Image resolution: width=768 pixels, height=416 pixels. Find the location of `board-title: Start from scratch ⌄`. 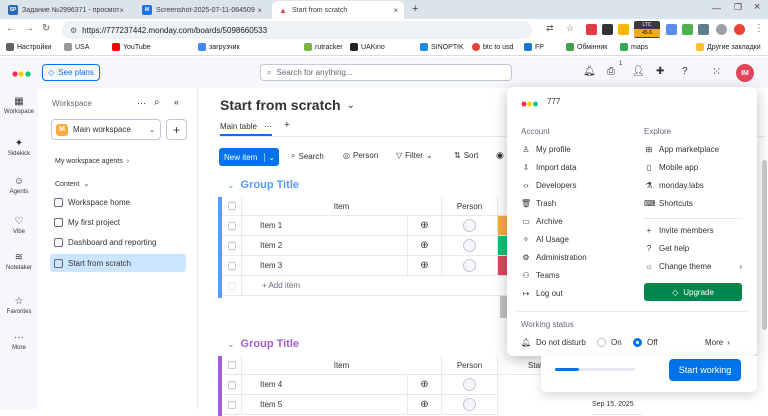

board-title: Start from scratch ⌄ is located at coordinates (287, 105).